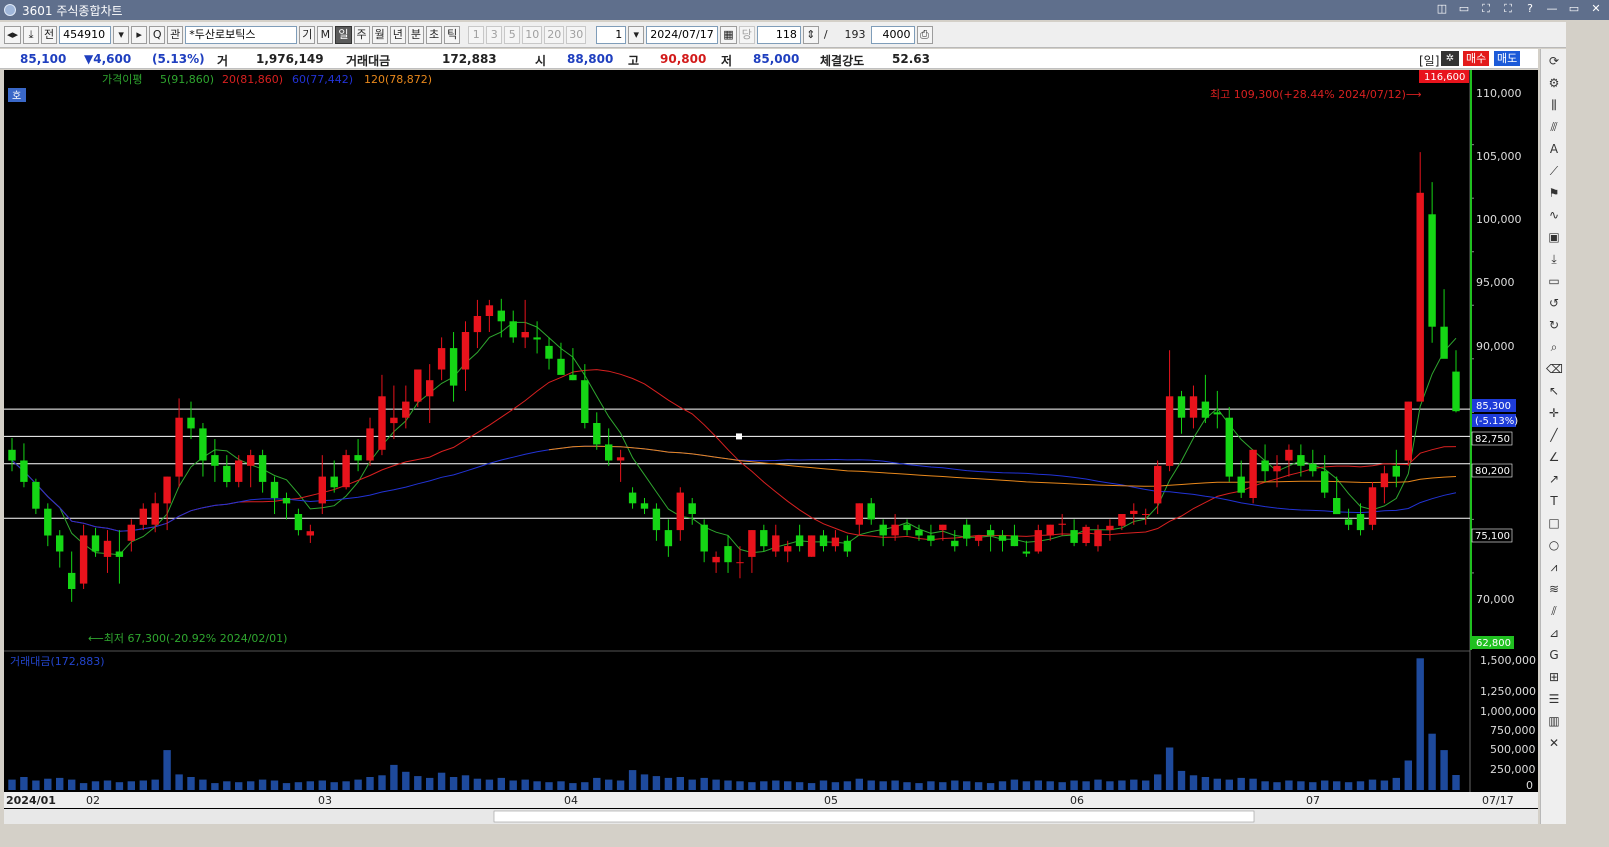  Describe the element at coordinates (554, 34) in the screenshot. I see `minute-20-button: 20` at that location.